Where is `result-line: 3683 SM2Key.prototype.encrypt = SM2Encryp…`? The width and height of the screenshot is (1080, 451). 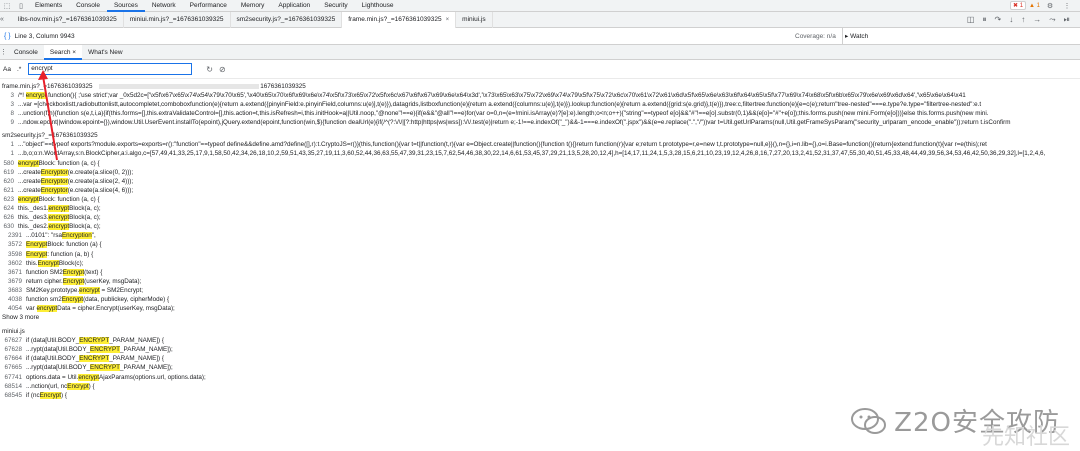 result-line: 3683 SM2Key.prototype.encrypt = SM2Encryp… is located at coordinates (540, 290).